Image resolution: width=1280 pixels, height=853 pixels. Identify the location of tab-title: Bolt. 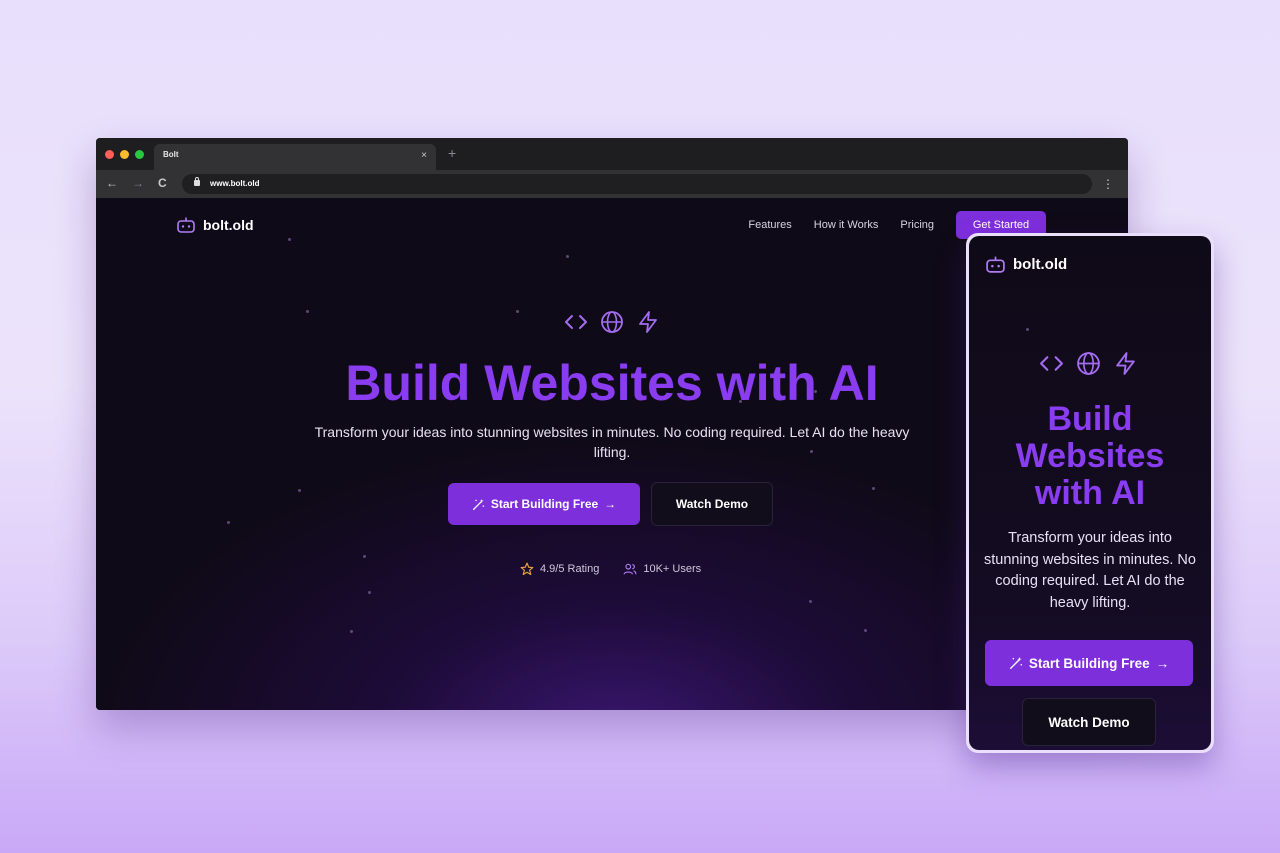
(171, 154).